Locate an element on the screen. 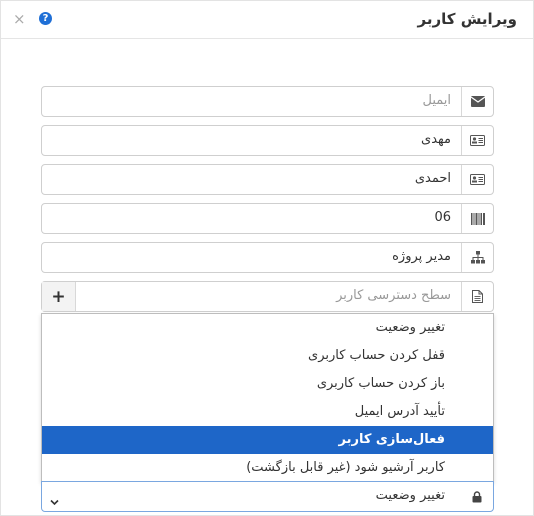 The image size is (534, 516). email-placeholder: ایمیل is located at coordinates (436, 100).